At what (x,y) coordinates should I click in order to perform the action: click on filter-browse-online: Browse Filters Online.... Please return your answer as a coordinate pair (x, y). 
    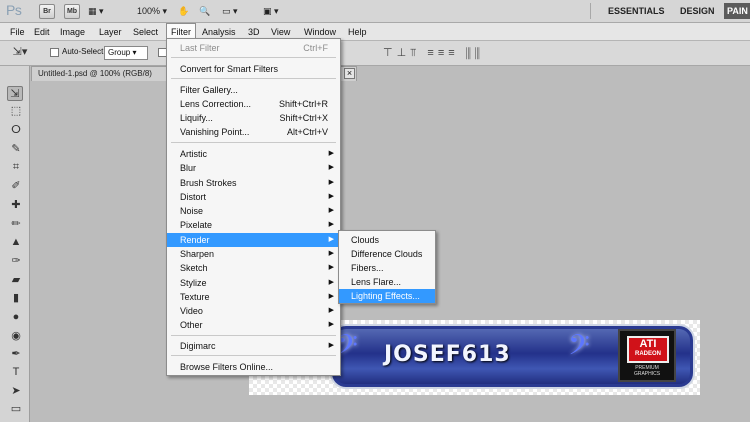
    Looking at the image, I should click on (253, 367).